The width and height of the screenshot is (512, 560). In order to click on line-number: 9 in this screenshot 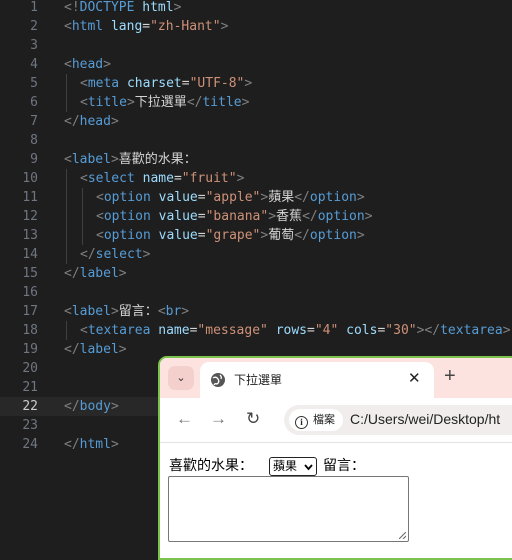, I will do `click(34, 159)`.